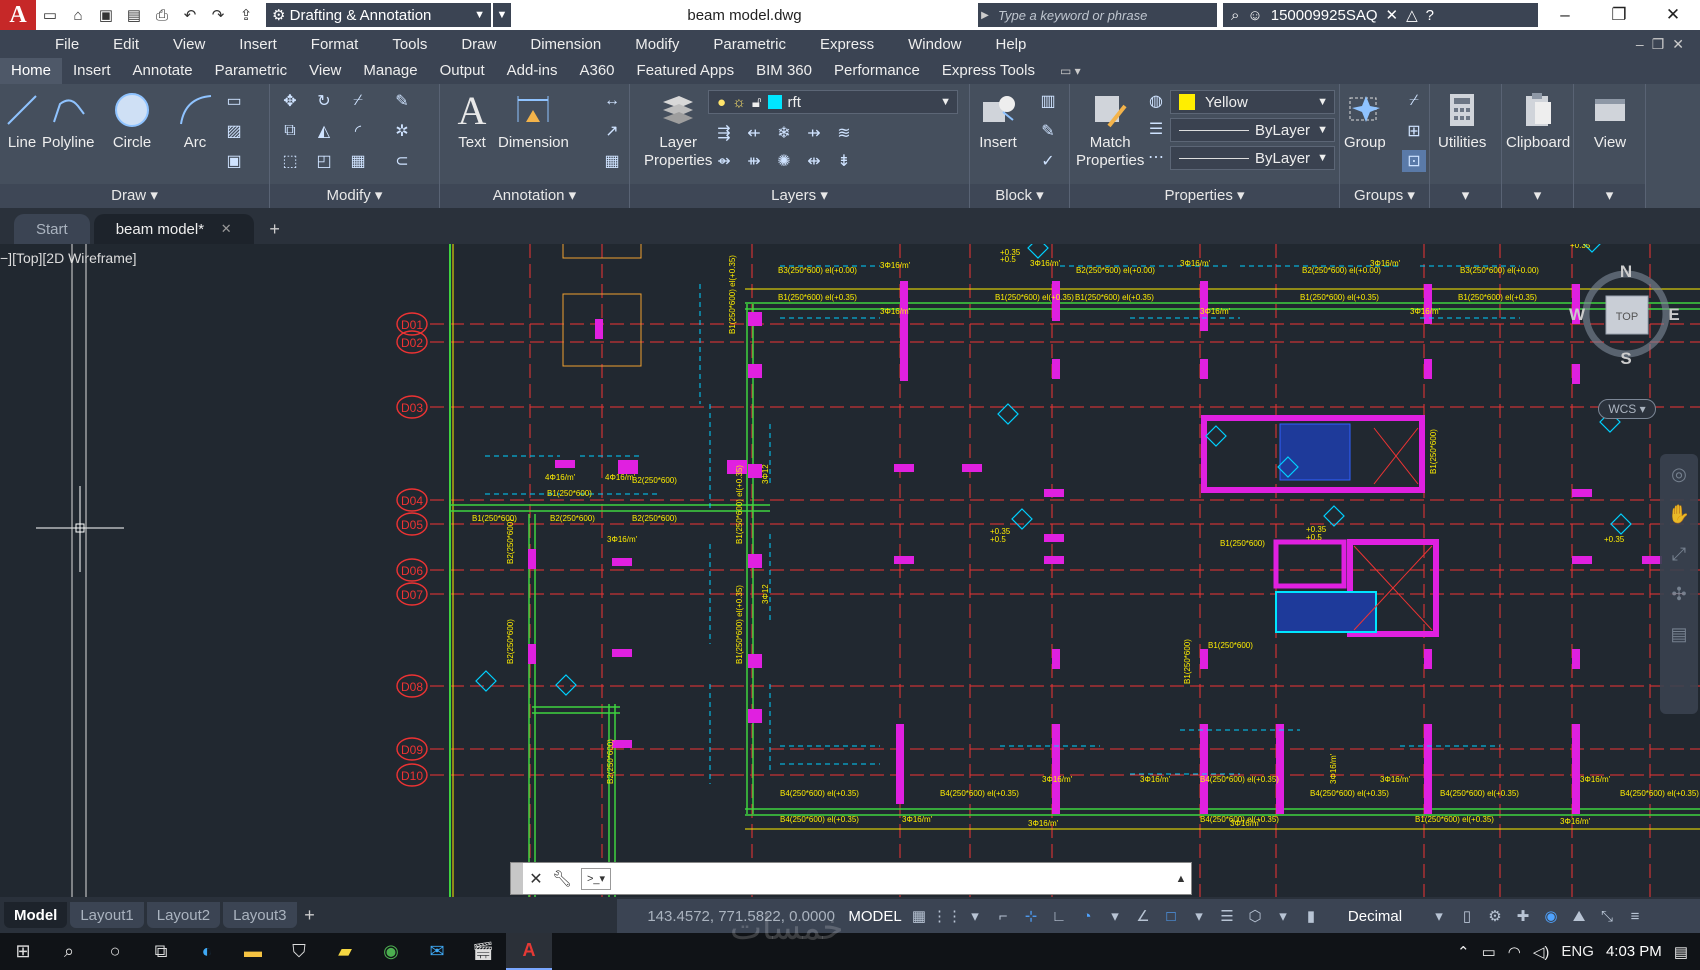  What do you see at coordinates (1171, 916) in the screenshot?
I see `object-snap-icon: □` at bounding box center [1171, 916].